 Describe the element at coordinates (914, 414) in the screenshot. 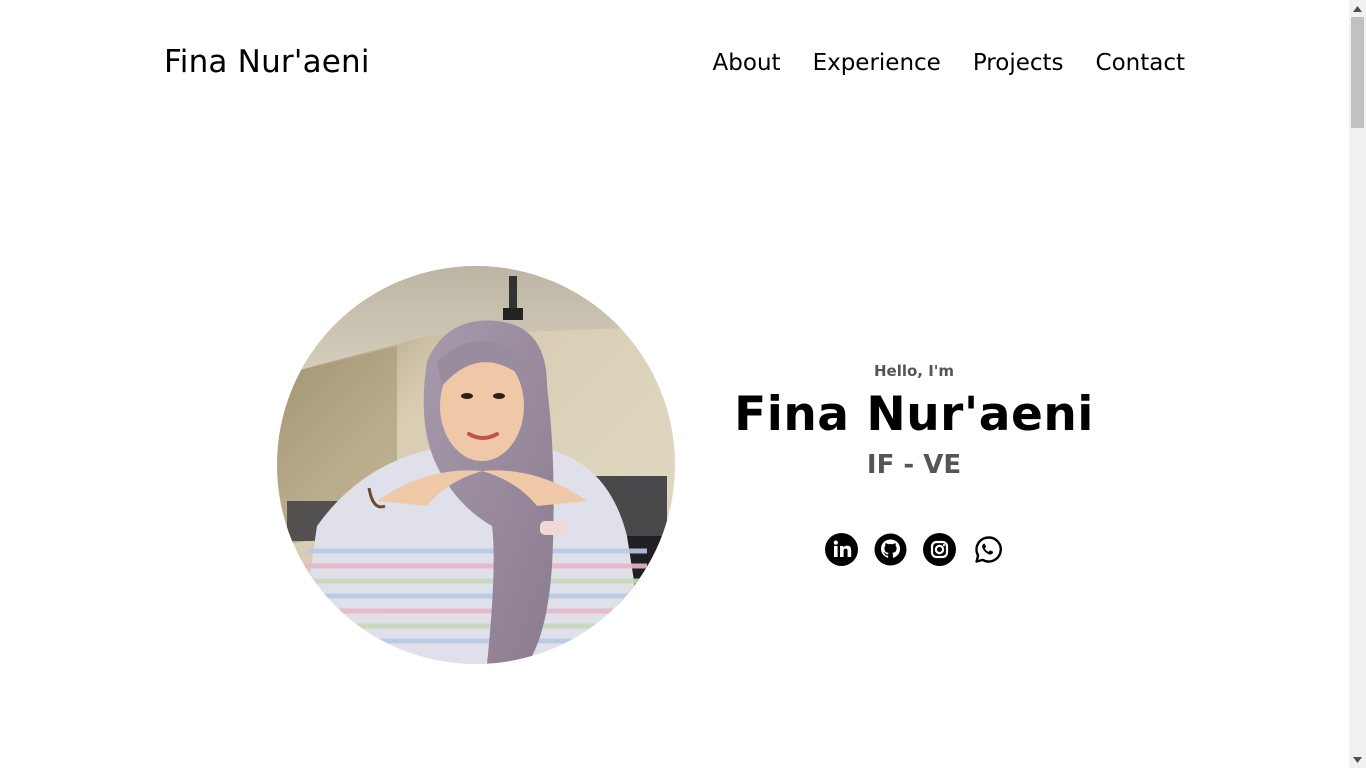

I see `hero-name: Fina Nur'aeni` at that location.